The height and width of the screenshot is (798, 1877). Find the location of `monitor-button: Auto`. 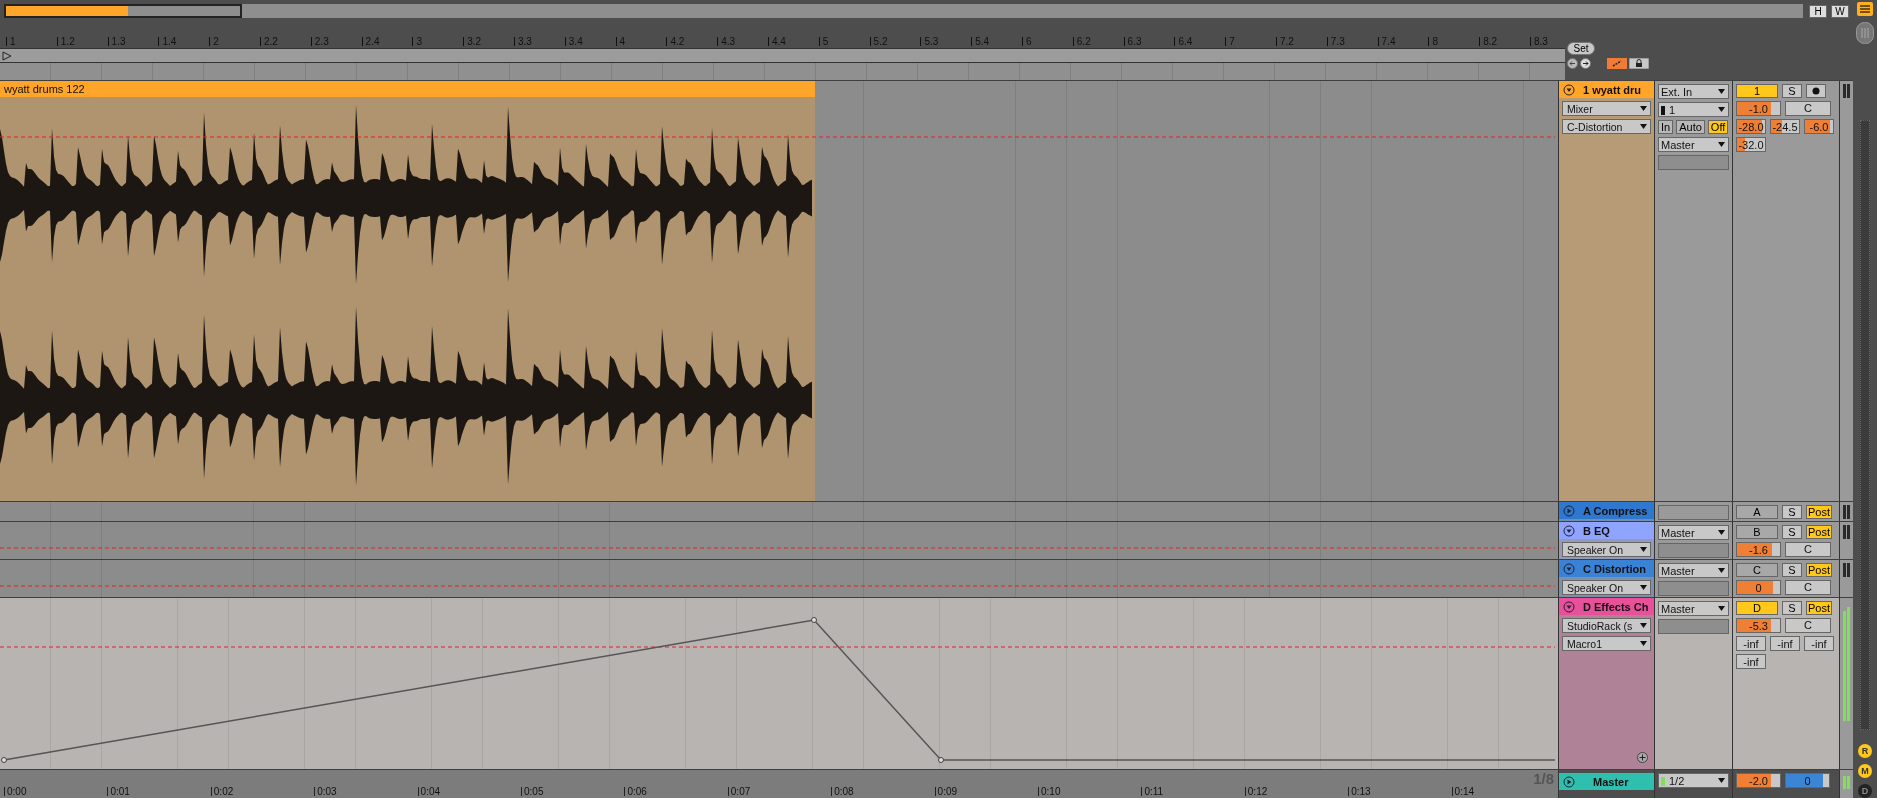

monitor-button: Auto is located at coordinates (1690, 127).